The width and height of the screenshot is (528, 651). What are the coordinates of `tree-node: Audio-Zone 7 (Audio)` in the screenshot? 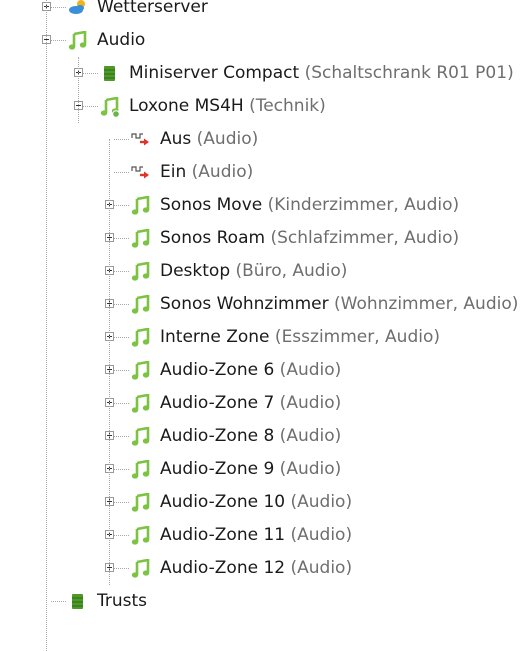 It's located at (264, 403).